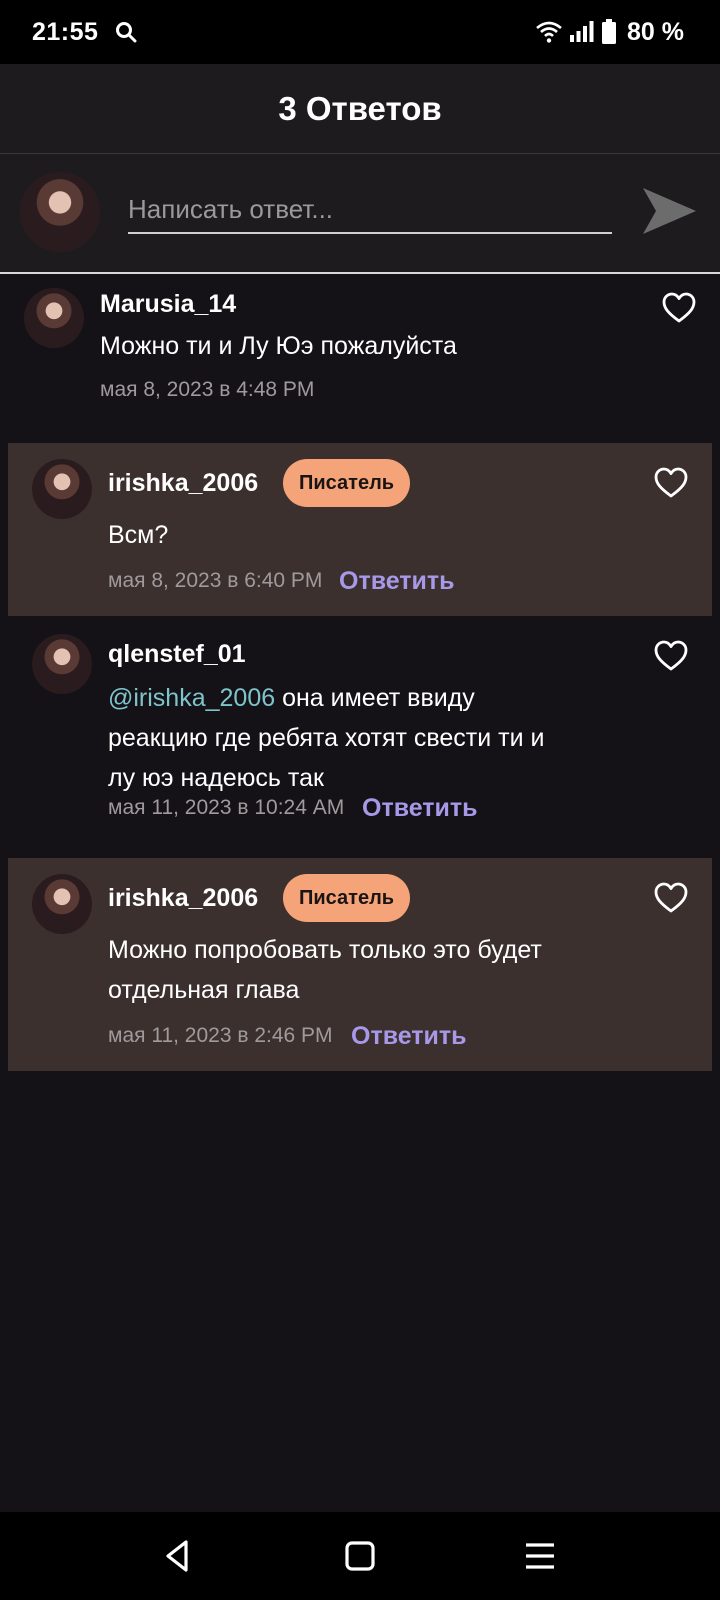 Image resolution: width=720 pixels, height=1600 pixels. What do you see at coordinates (126, 32) in the screenshot?
I see `search-icon` at bounding box center [126, 32].